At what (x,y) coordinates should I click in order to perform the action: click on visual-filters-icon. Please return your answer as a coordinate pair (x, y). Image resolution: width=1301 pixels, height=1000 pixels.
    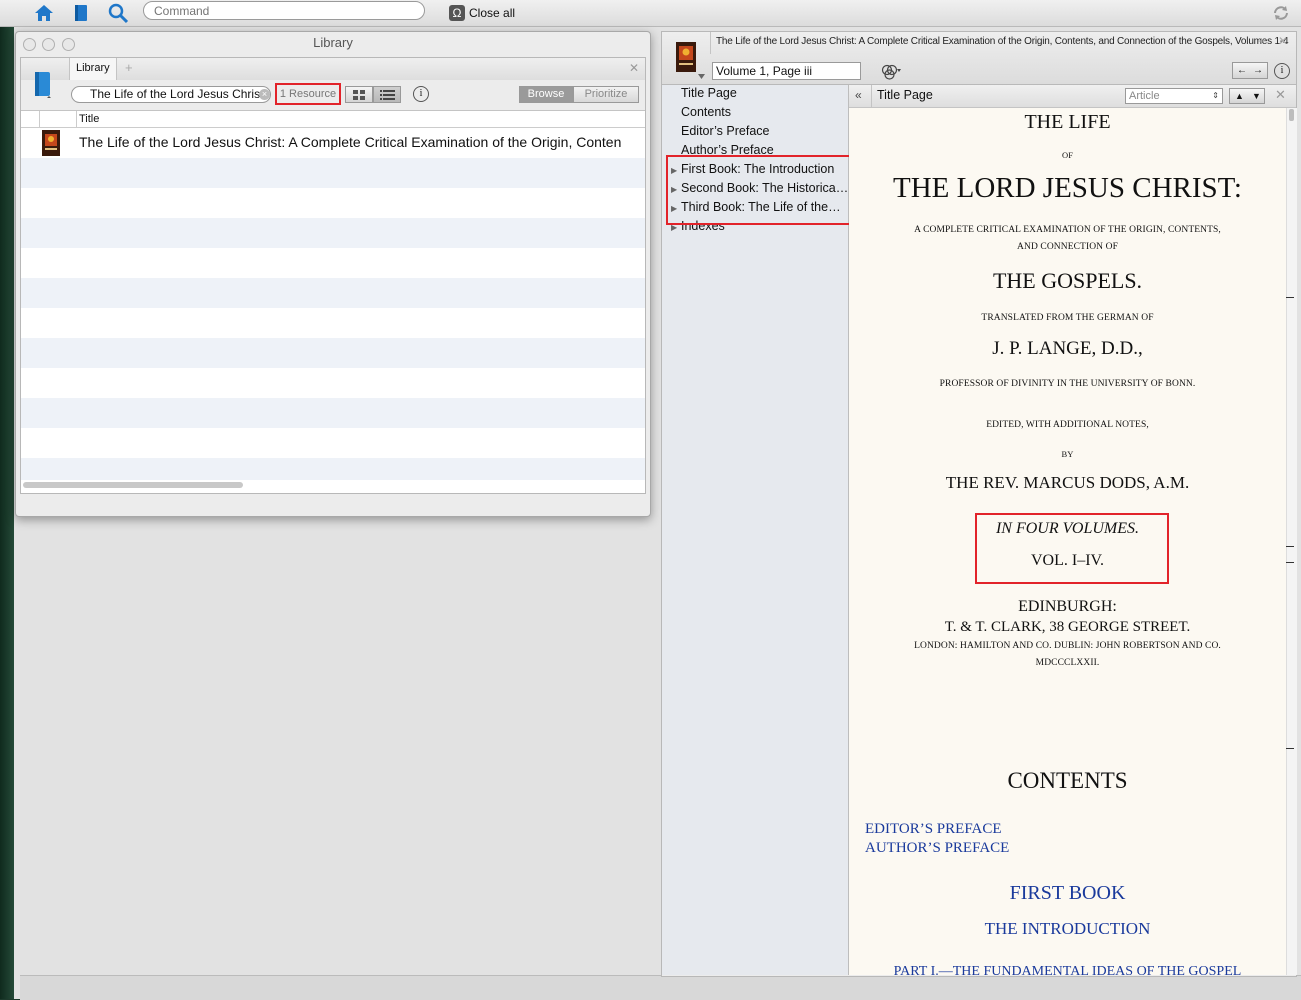
    Looking at the image, I should click on (891, 72).